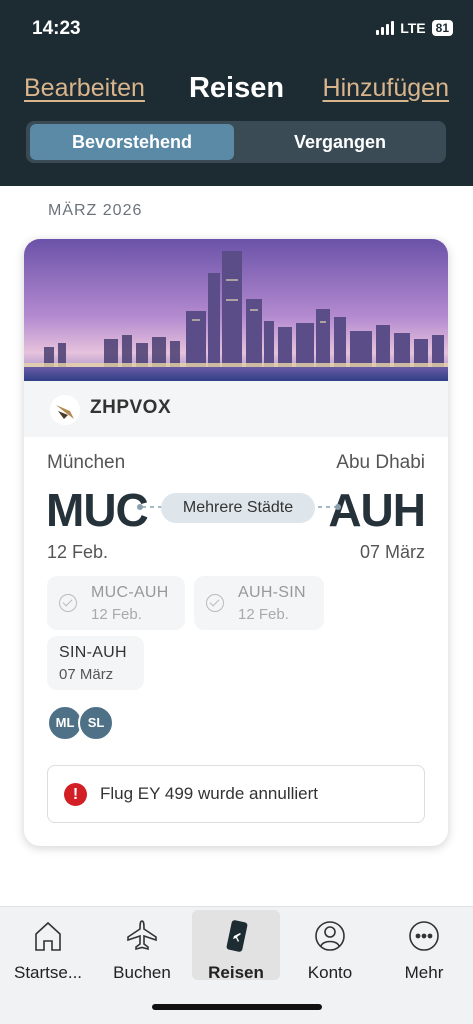 The image size is (473, 1024). What do you see at coordinates (95, 663) in the screenshot?
I see `flight-segment-chip: SIN-AUH 07 März` at bounding box center [95, 663].